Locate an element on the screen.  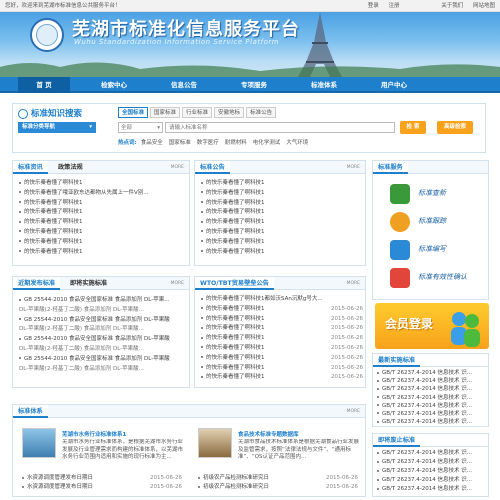
nav-notices: 信息公告 is located at coordinates (184, 85).